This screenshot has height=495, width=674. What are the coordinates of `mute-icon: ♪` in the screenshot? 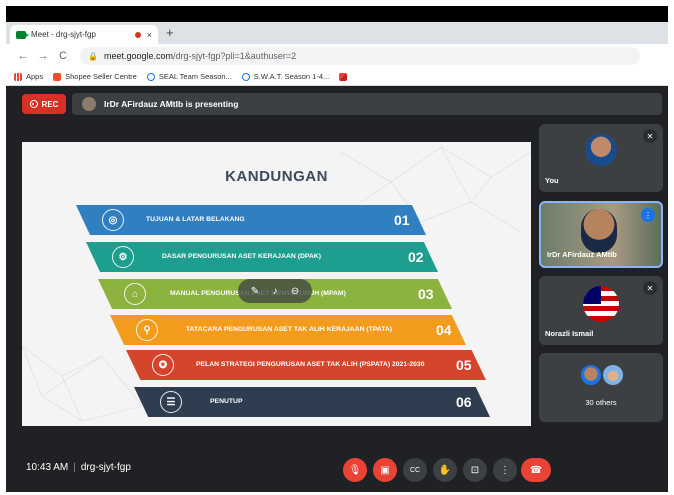 It's located at (275, 291).